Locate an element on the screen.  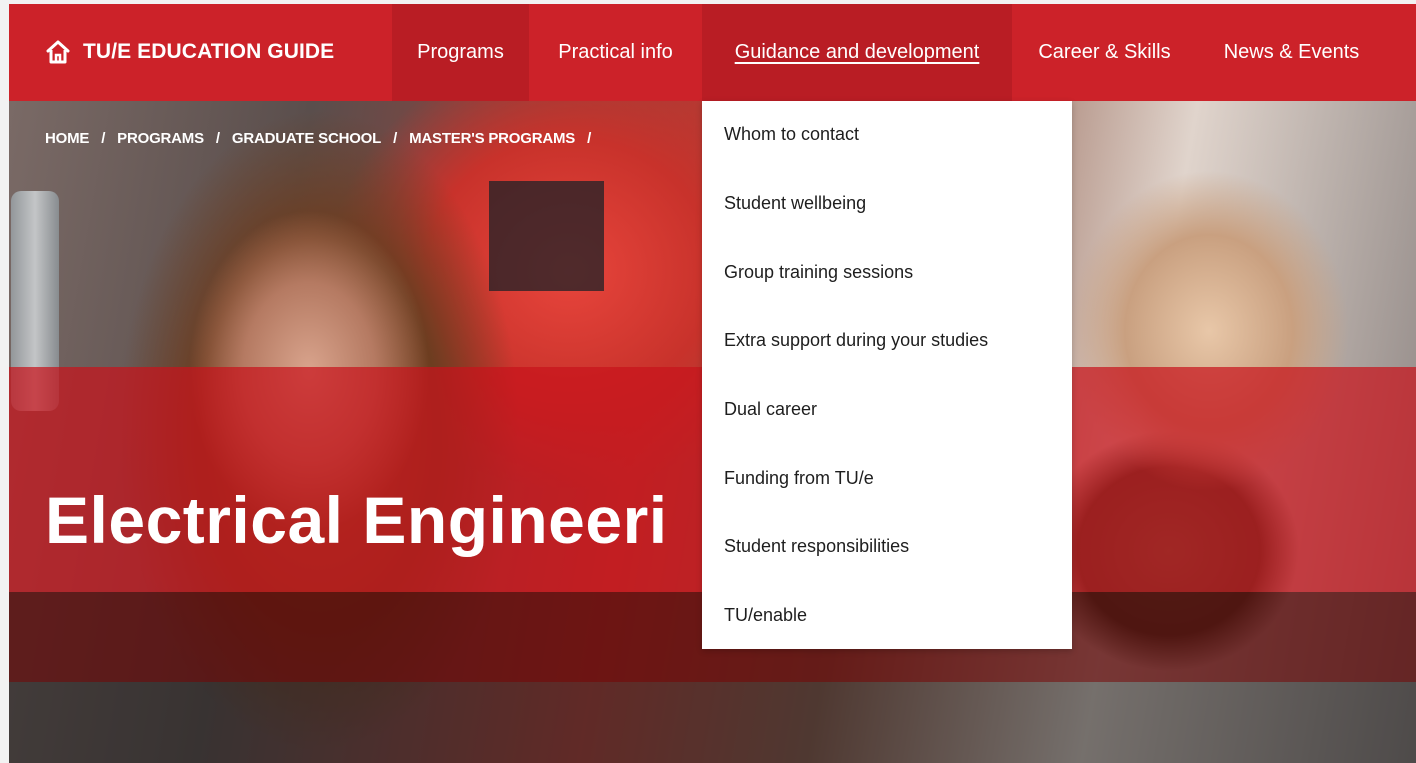
nav-programs-label: Programs is located at coordinates (460, 52).